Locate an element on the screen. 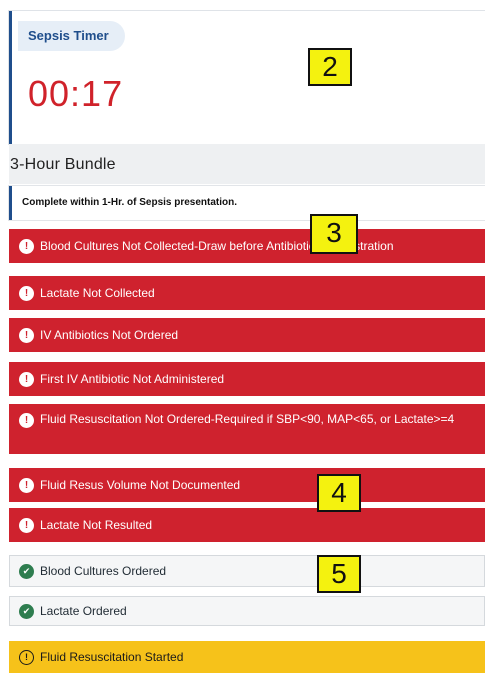  bundle-item-label: Lactate Not Resulted is located at coordinates (96, 525).